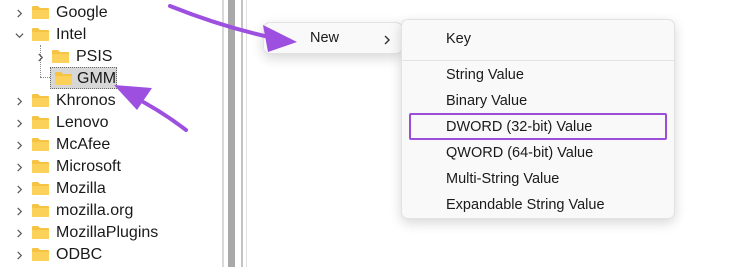 The image size is (730, 267). What do you see at coordinates (538, 126) in the screenshot?
I see `dword-highlight-box` at bounding box center [538, 126].